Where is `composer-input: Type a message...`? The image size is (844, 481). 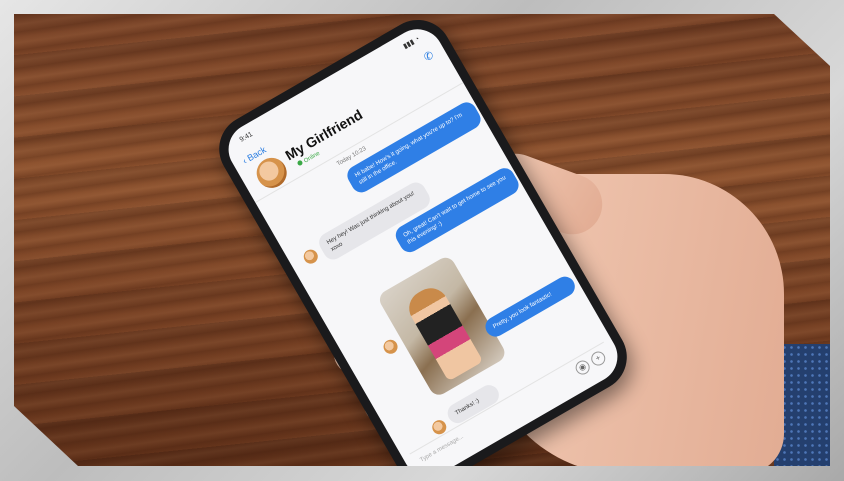 composer-input: Type a message... is located at coordinates (441, 449).